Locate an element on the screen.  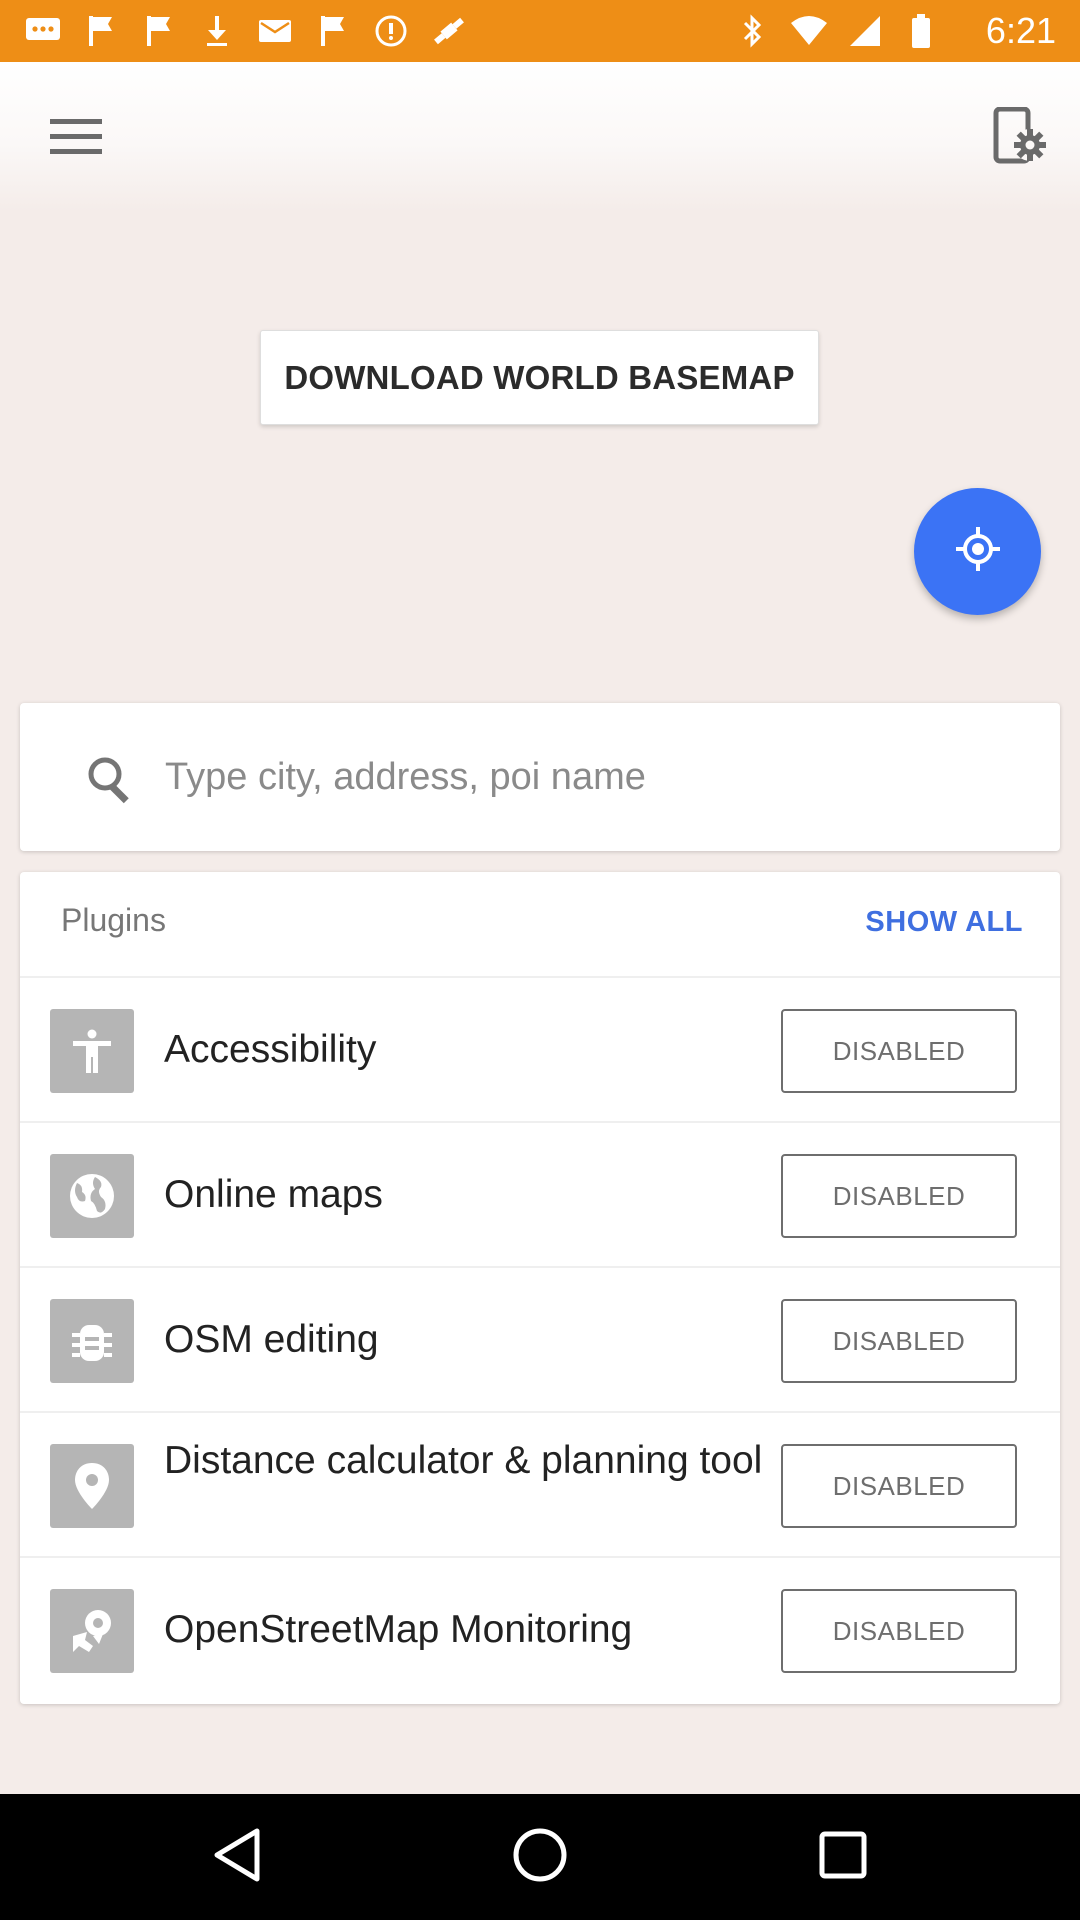
wifi-icon is located at coordinates (809, 31).